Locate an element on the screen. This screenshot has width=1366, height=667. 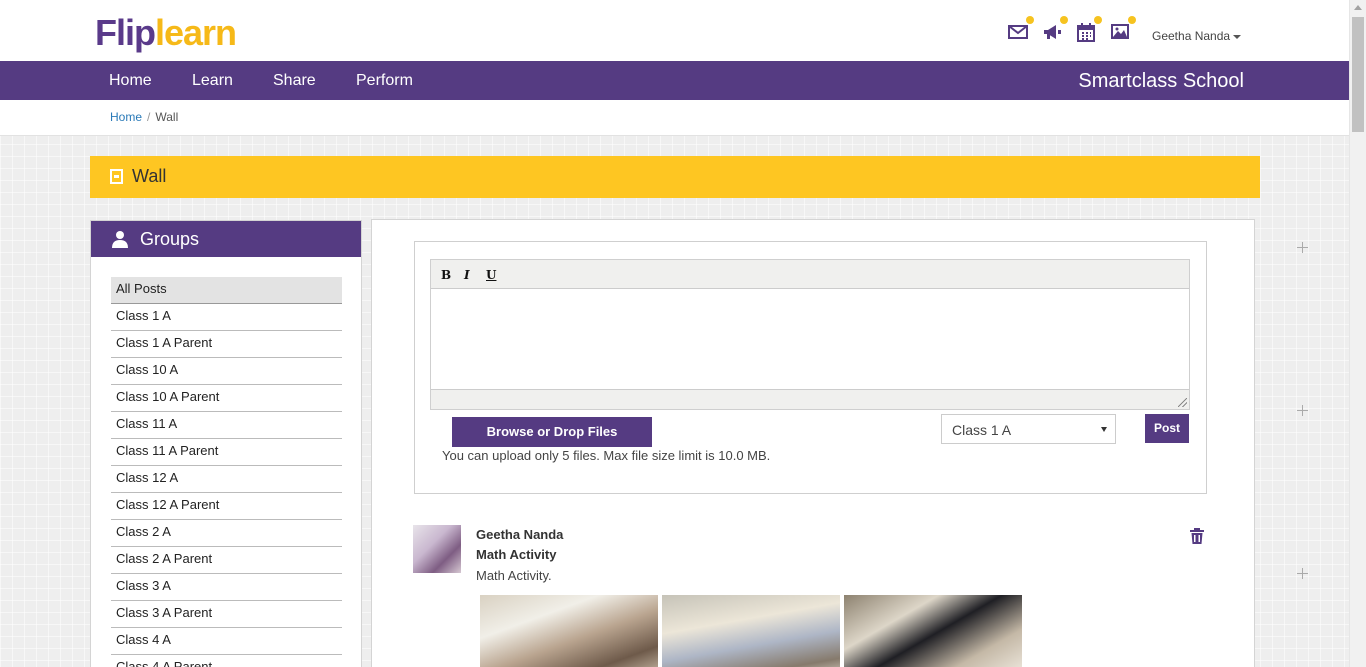
groups-header: Groups is located at coordinates (226, 239).